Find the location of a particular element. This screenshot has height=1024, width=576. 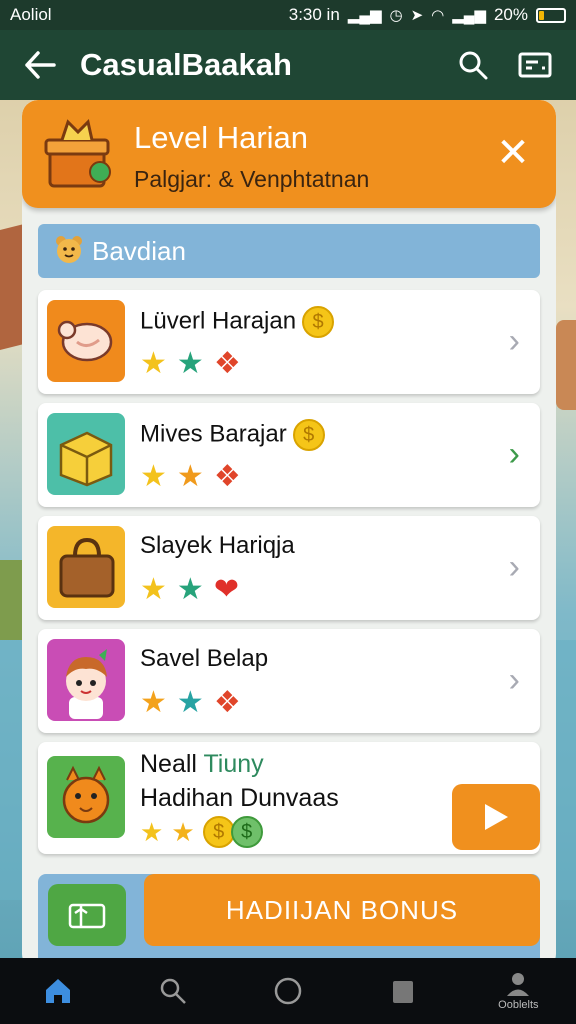

rating: ★ ★ $ $ is located at coordinates (201, 832).